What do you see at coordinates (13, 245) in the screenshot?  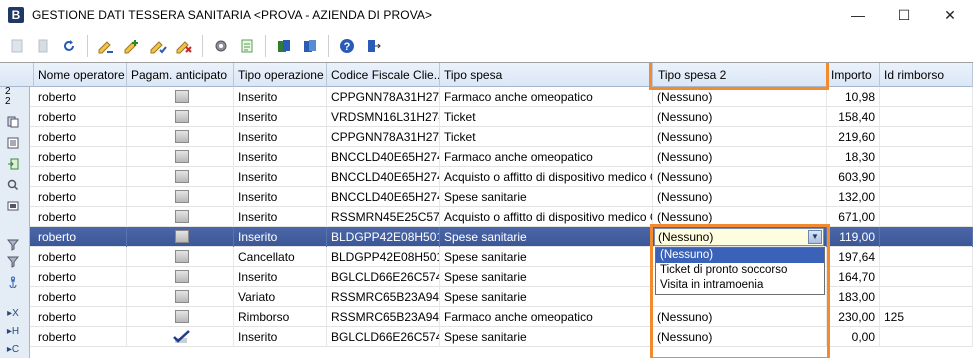 I see `filter-icon` at bounding box center [13, 245].